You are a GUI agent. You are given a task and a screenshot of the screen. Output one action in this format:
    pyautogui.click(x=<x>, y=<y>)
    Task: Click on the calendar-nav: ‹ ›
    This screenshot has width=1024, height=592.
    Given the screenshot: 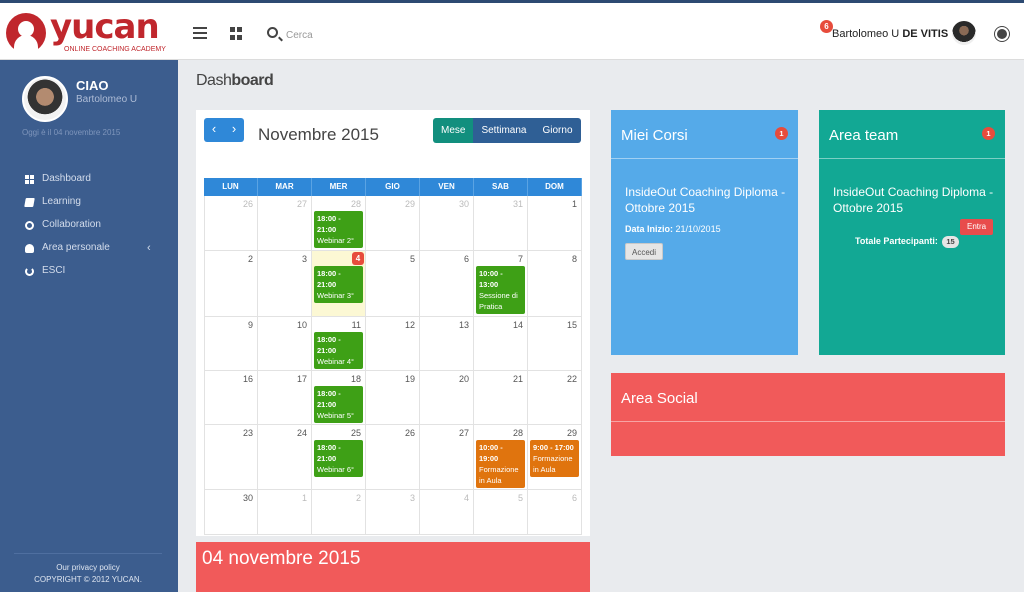 What is the action you would take?
    pyautogui.click(x=224, y=130)
    